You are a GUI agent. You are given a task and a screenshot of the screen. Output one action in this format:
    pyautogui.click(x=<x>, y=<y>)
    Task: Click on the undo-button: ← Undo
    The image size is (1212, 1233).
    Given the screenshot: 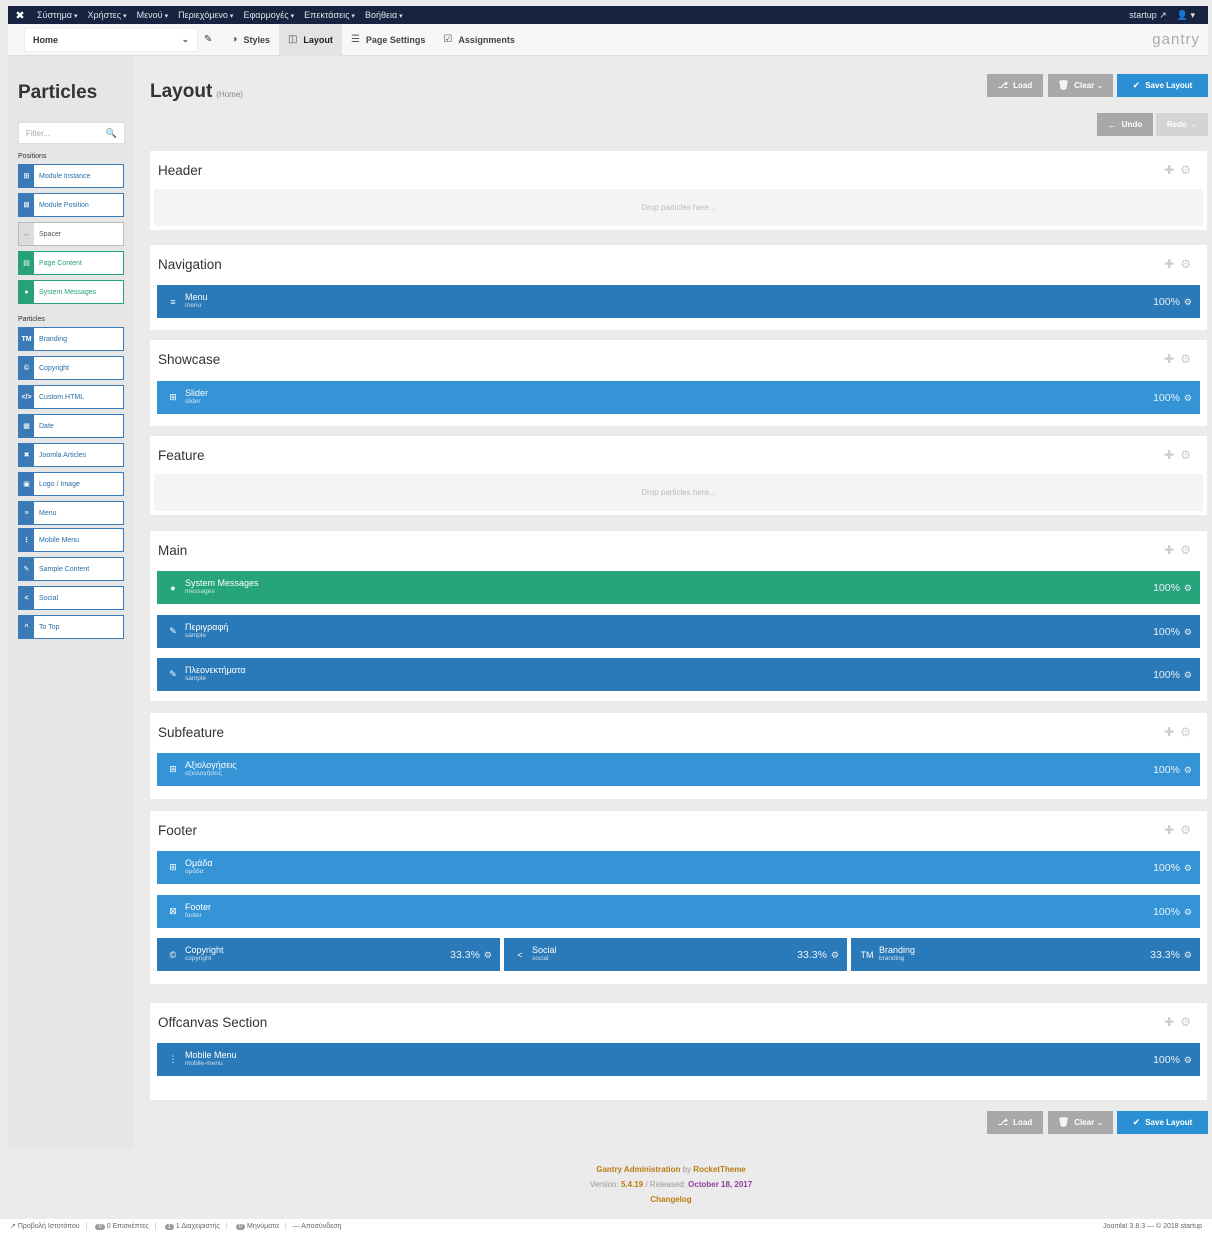 What is the action you would take?
    pyautogui.click(x=1125, y=124)
    